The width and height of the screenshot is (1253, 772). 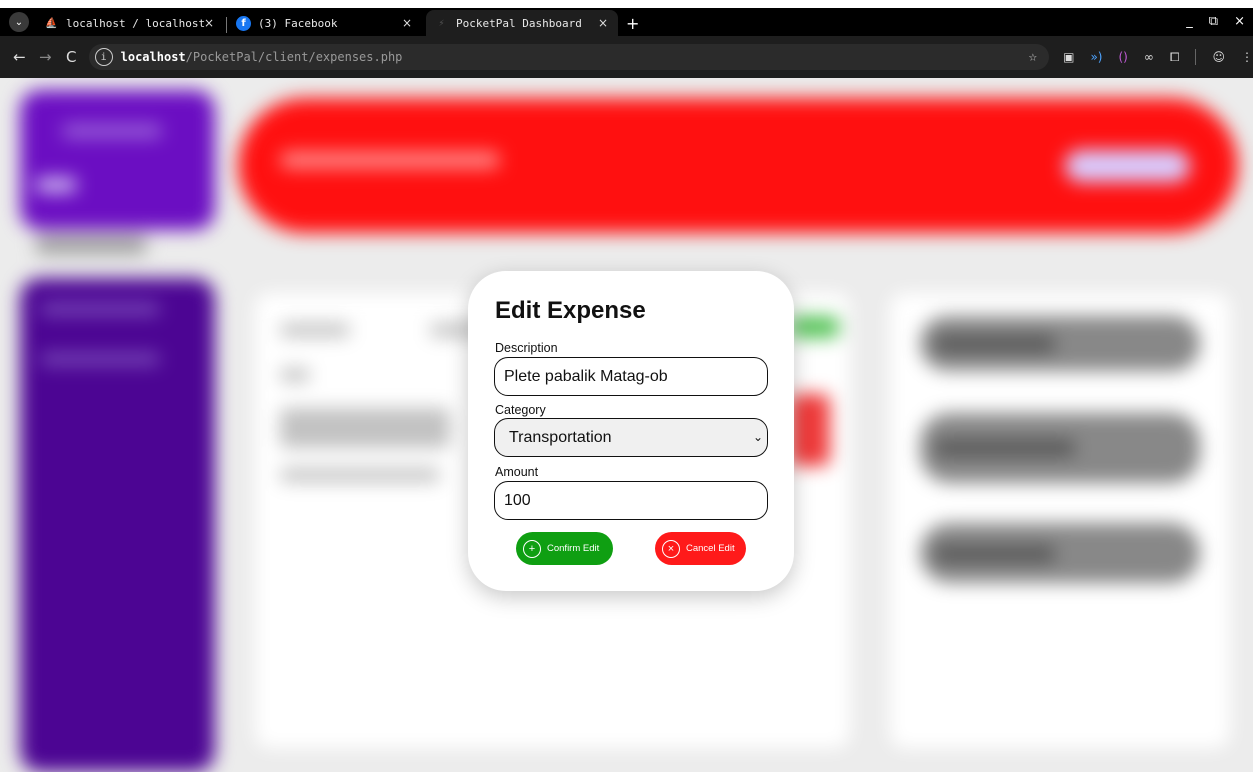 What do you see at coordinates (103, 57) in the screenshot?
I see `site-info-icon: i` at bounding box center [103, 57].